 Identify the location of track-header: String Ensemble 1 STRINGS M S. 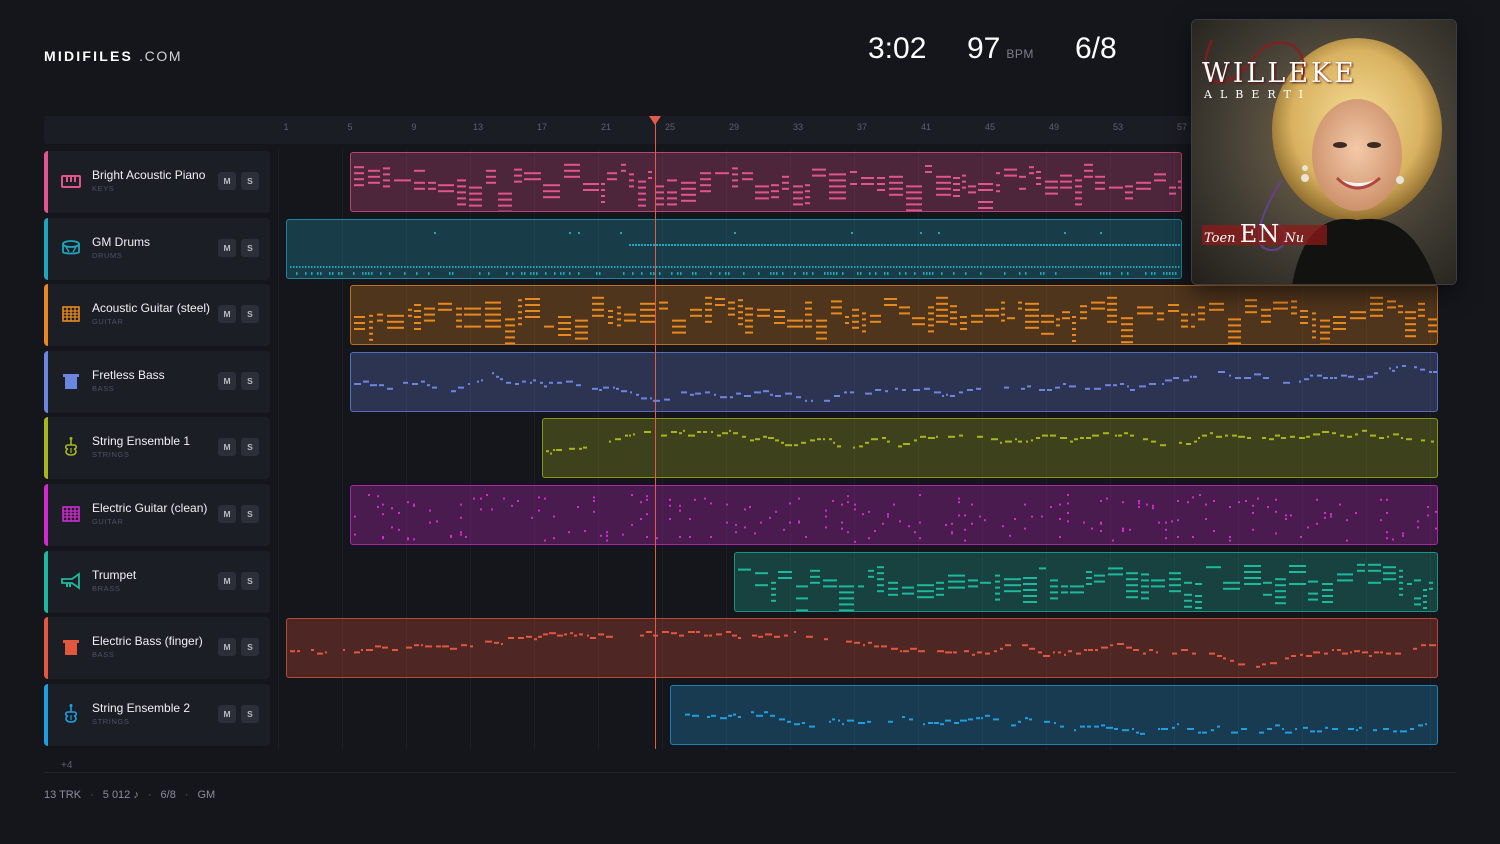
(157, 448).